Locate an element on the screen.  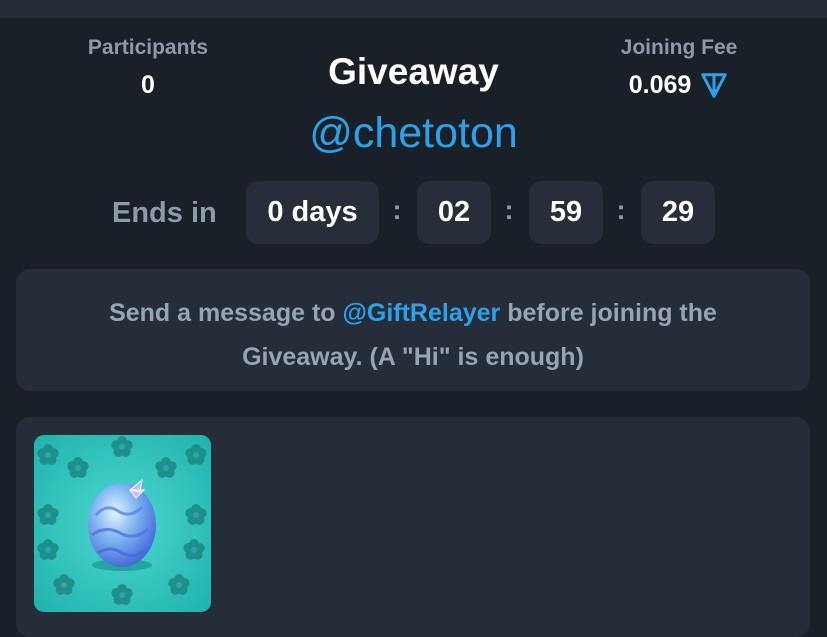
joining-fee-label: Joining Fee is located at coordinates (679, 47).